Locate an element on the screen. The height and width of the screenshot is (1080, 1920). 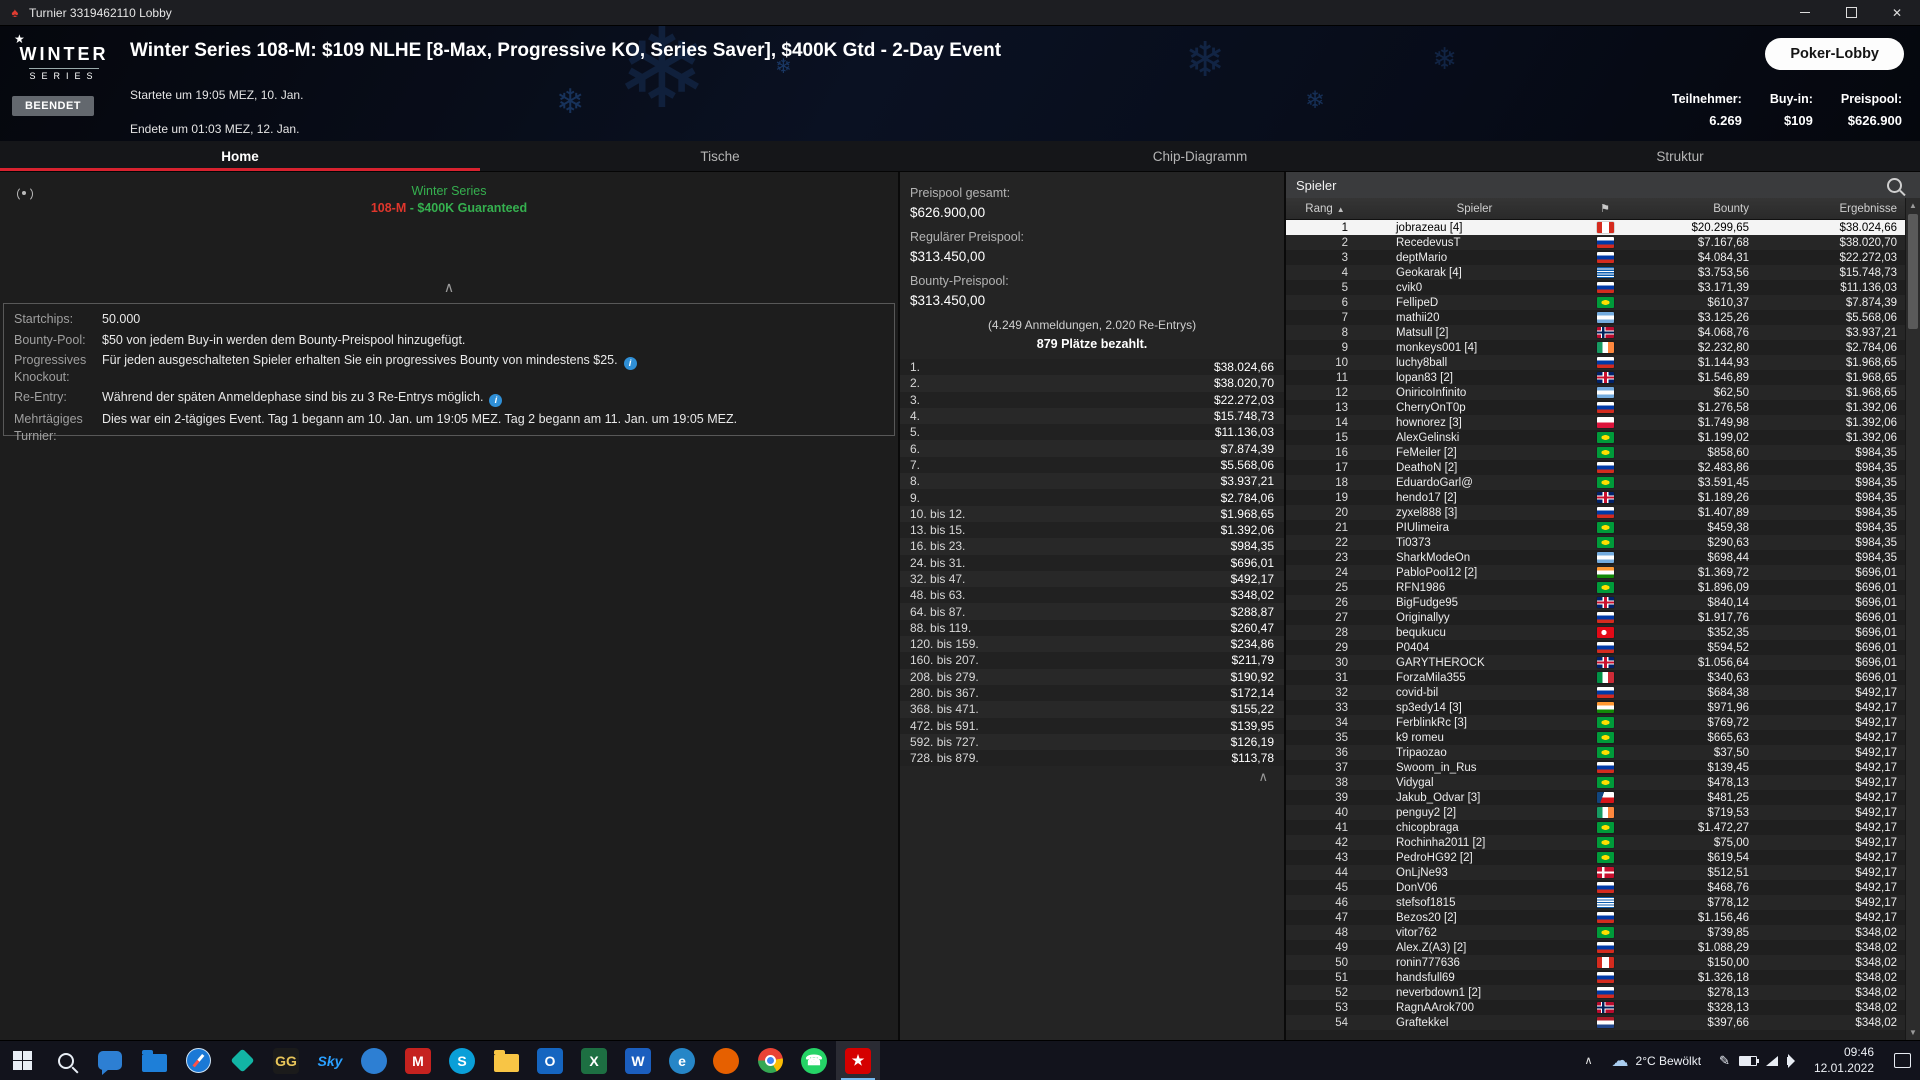
ggpoker-icon: GG is located at coordinates (286, 1060).